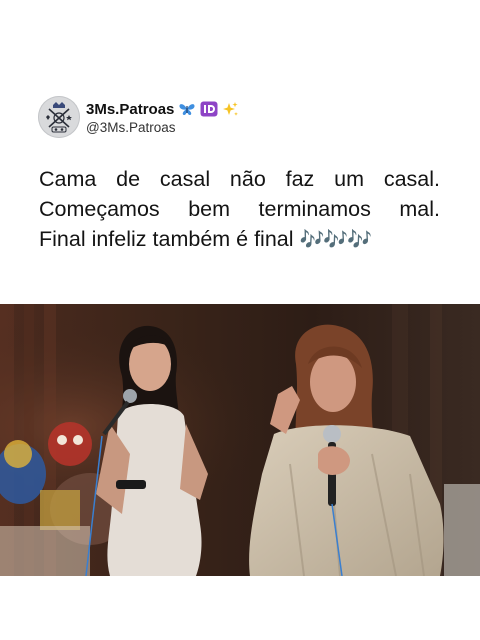 This screenshot has width=480, height=640. I want to click on handle: @3Ms.Patroas, so click(162, 127).